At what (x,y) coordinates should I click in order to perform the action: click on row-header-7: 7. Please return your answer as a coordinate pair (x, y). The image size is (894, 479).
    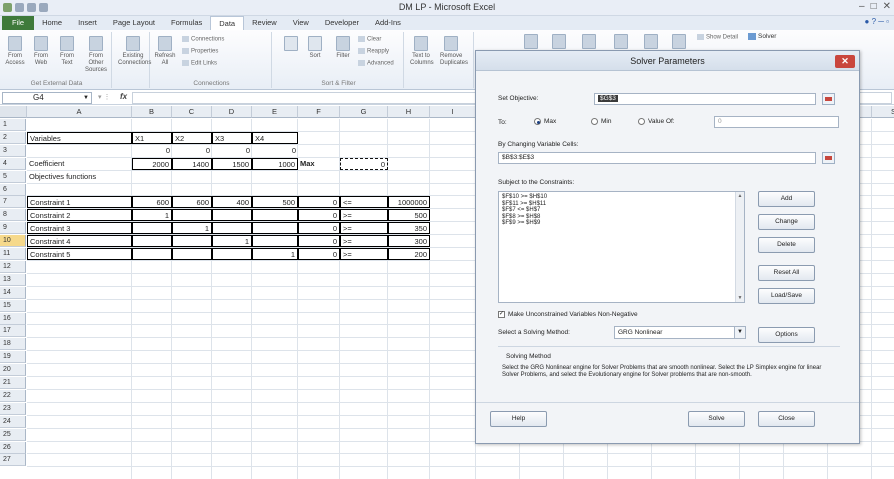
    Looking at the image, I should click on (13, 202).